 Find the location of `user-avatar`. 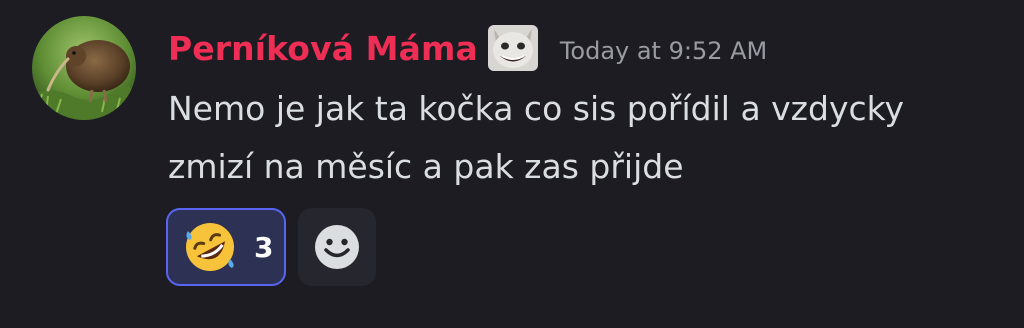

user-avatar is located at coordinates (84, 68).